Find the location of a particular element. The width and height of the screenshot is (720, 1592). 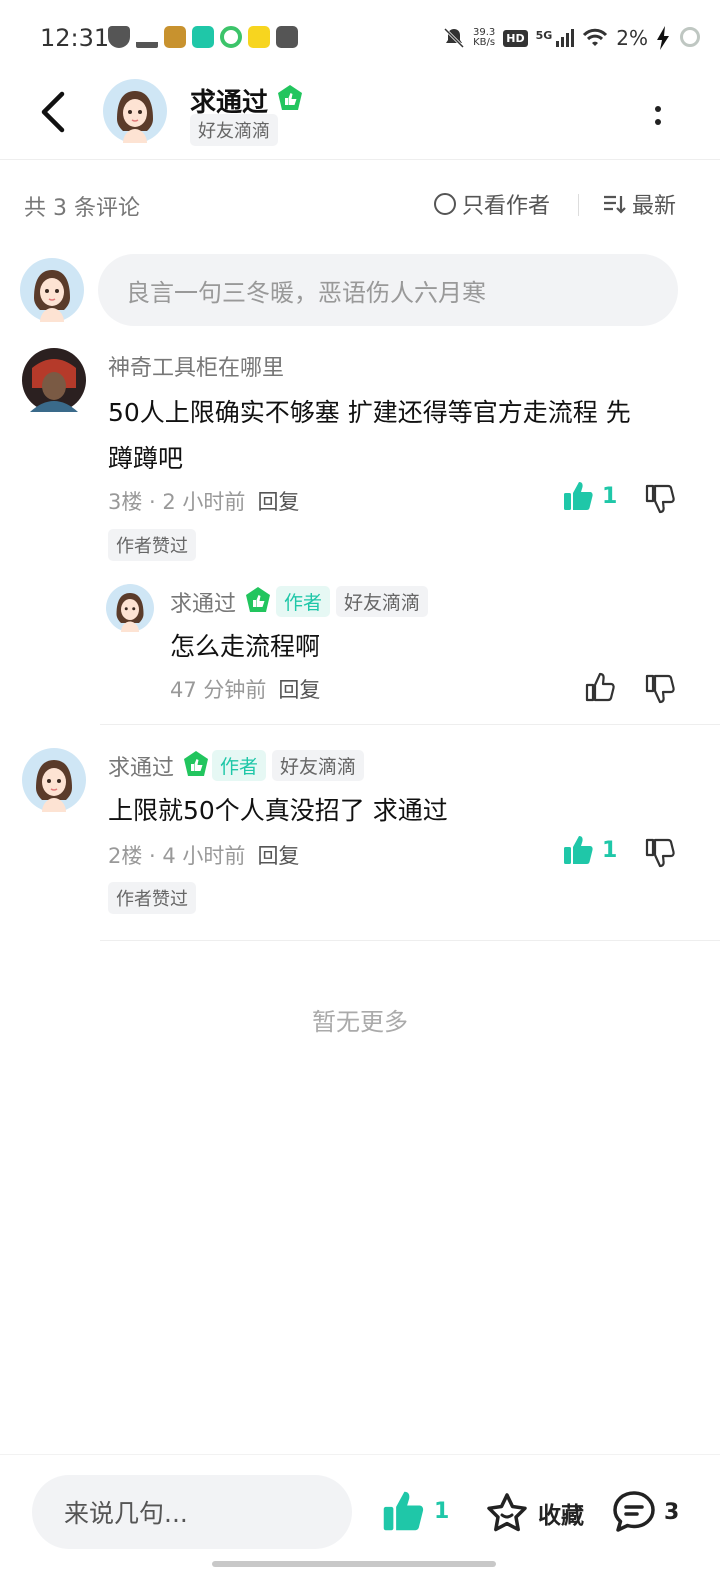

signal-icon: 5G is located at coordinates (555, 38).